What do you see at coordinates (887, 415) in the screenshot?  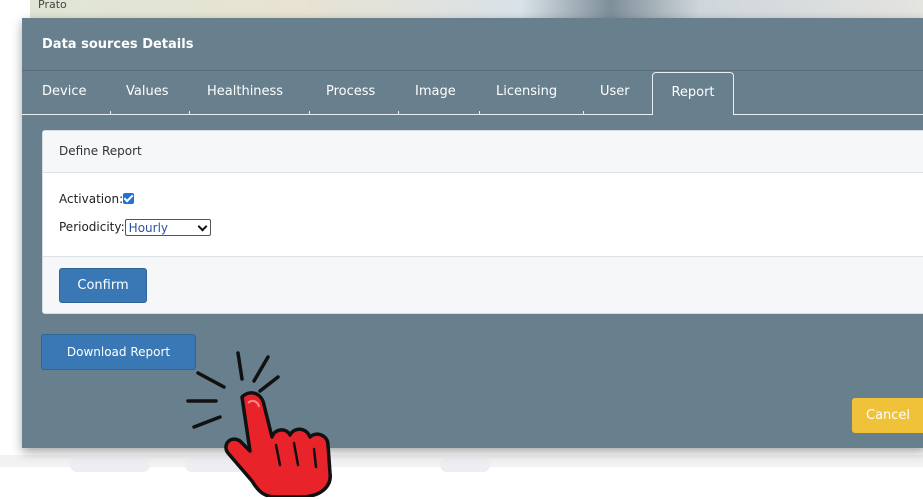 I see `cancel-button: Cancel` at bounding box center [887, 415].